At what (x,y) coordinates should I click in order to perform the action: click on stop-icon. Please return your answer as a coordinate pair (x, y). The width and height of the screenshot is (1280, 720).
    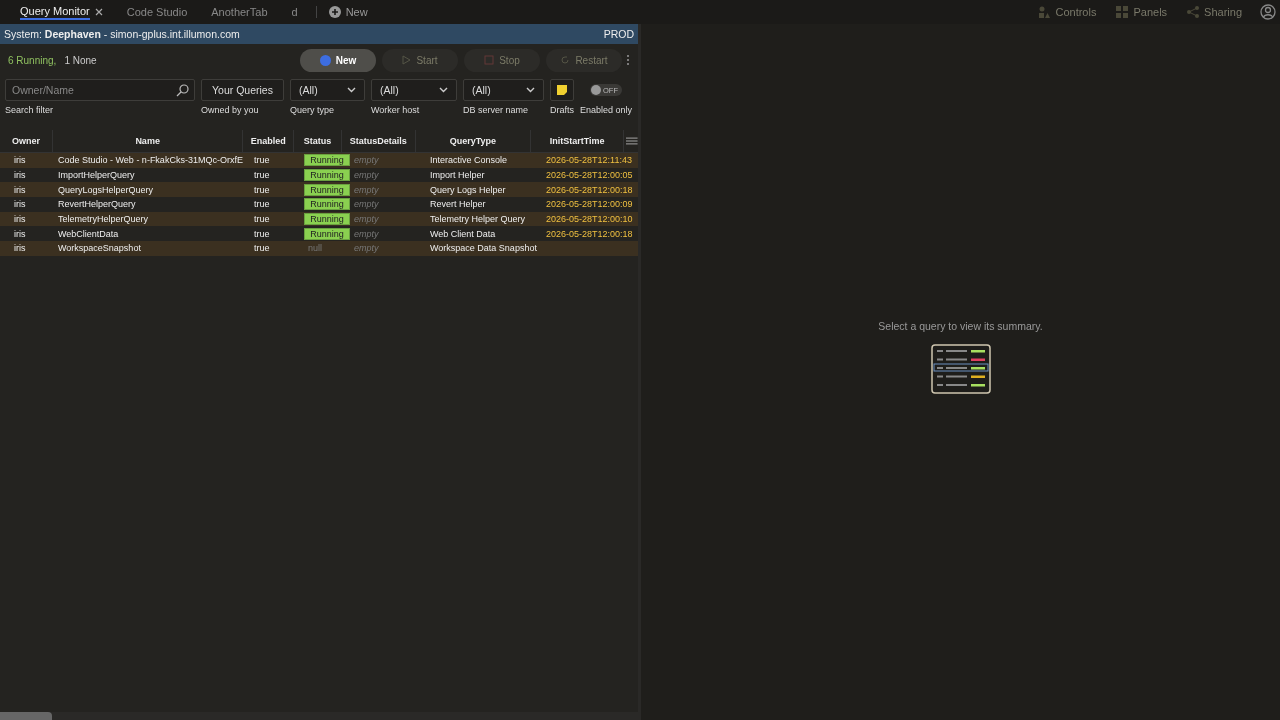
    Looking at the image, I should click on (489, 60).